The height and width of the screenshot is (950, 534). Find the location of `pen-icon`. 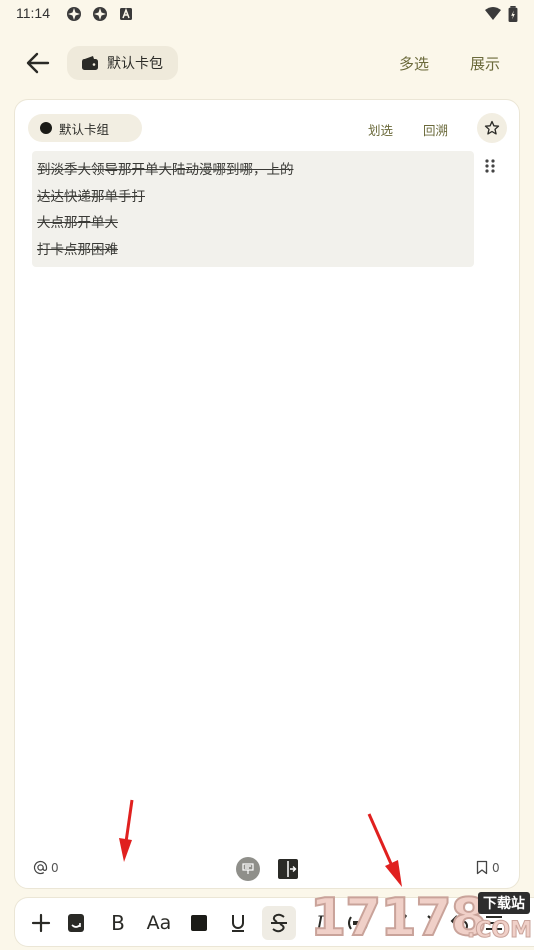

pen-icon is located at coordinates (399, 923).